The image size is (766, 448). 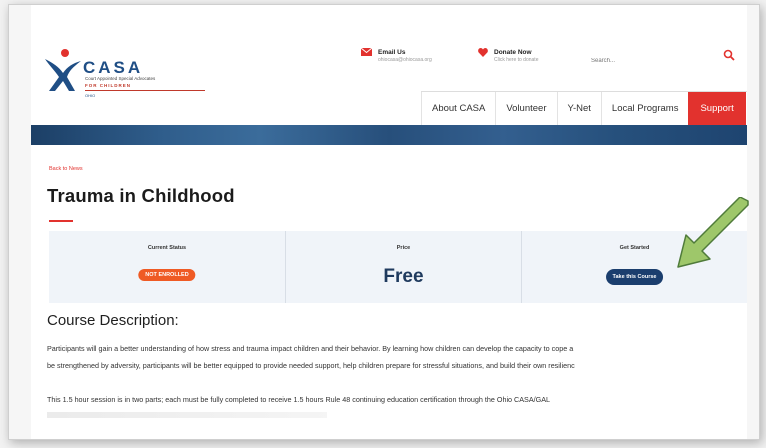 I want to click on price-value: Free, so click(x=403, y=276).